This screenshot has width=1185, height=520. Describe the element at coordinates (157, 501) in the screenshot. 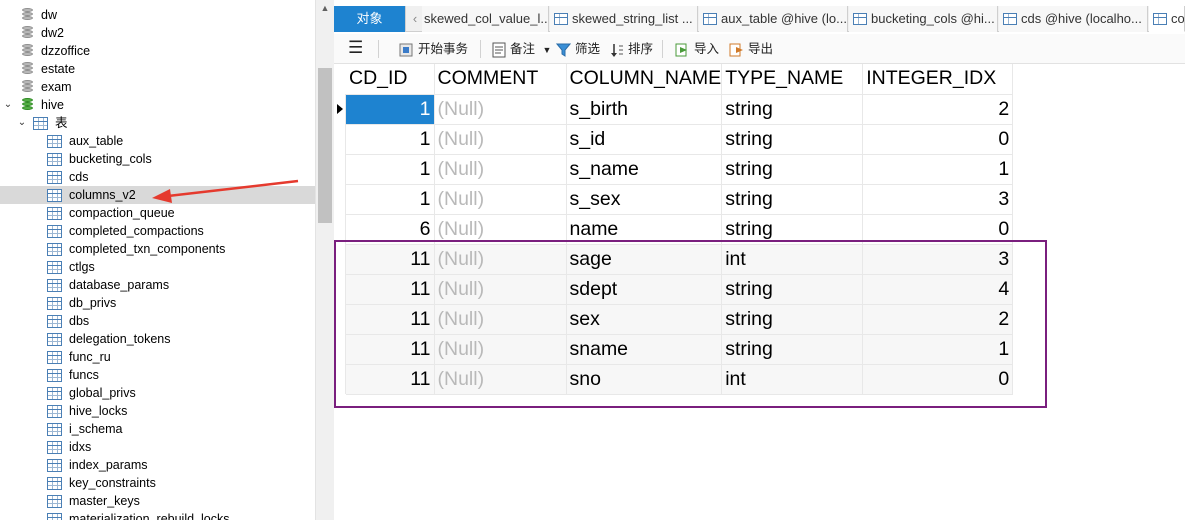

I see `tree-item-table: master_keys` at that location.